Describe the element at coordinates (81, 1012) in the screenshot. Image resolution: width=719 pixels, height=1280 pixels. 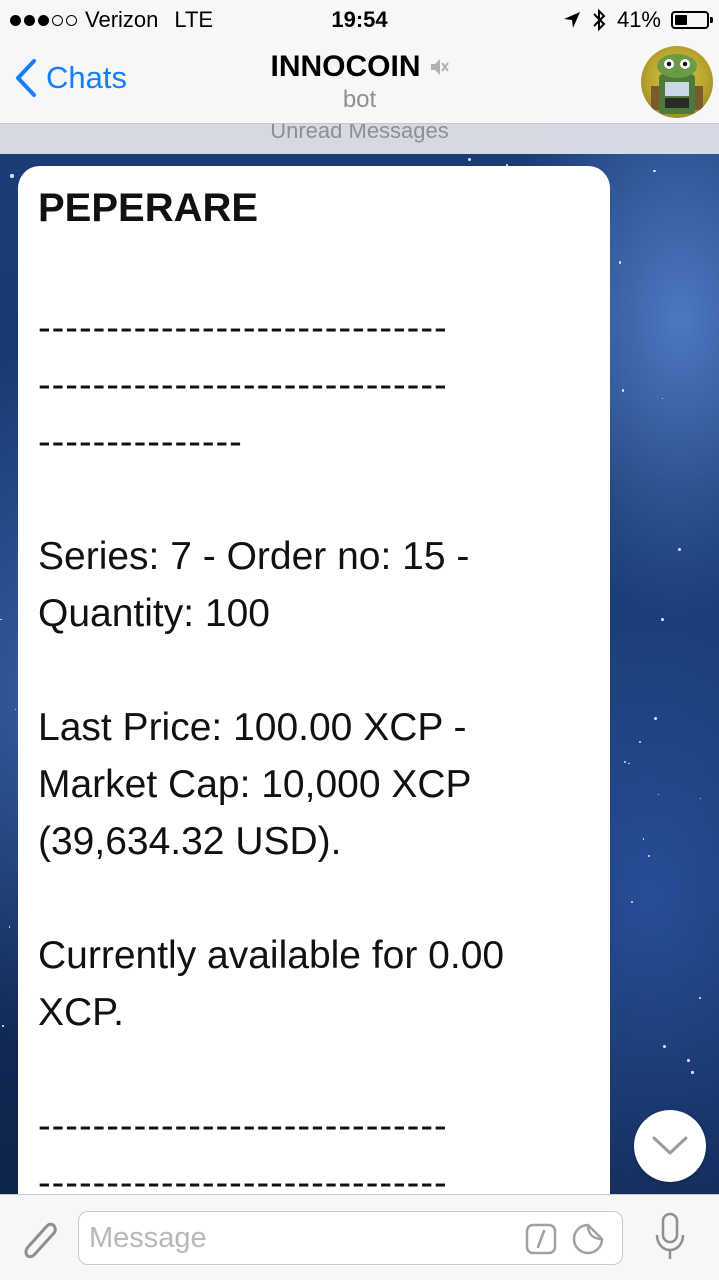
I see `availability-text-cont: XCP.` at that location.